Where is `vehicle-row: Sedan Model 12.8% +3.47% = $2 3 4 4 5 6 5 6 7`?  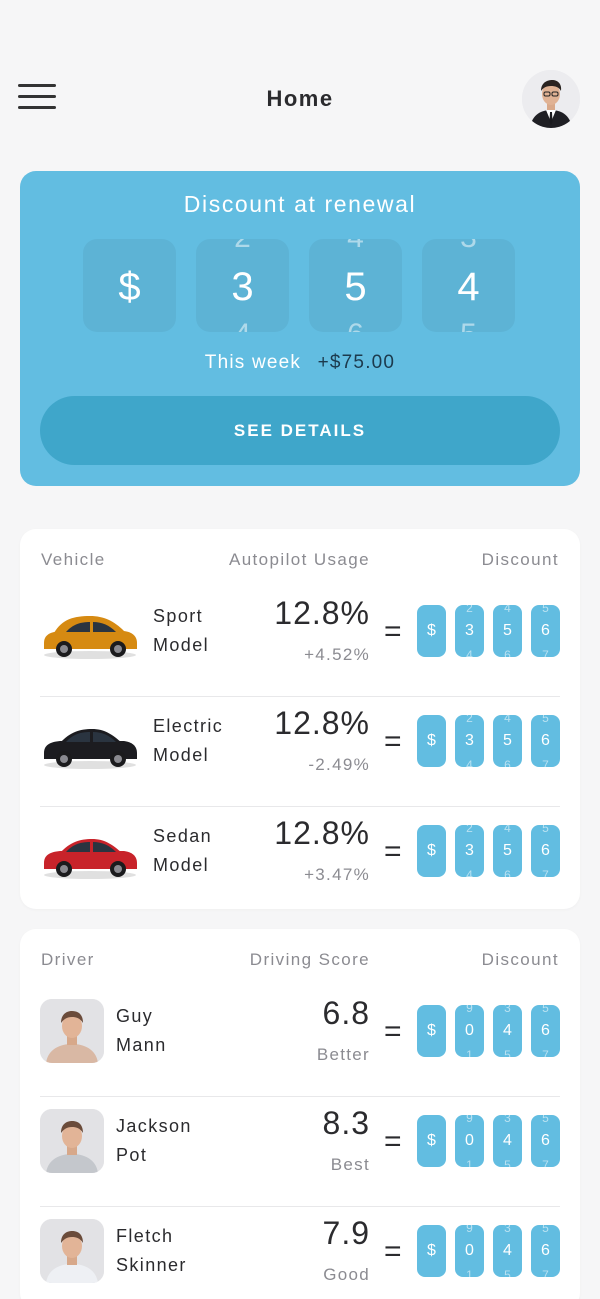 vehicle-row: Sedan Model 12.8% +3.47% = $2 3 4 4 5 6 5 6 7 is located at coordinates (300, 862).